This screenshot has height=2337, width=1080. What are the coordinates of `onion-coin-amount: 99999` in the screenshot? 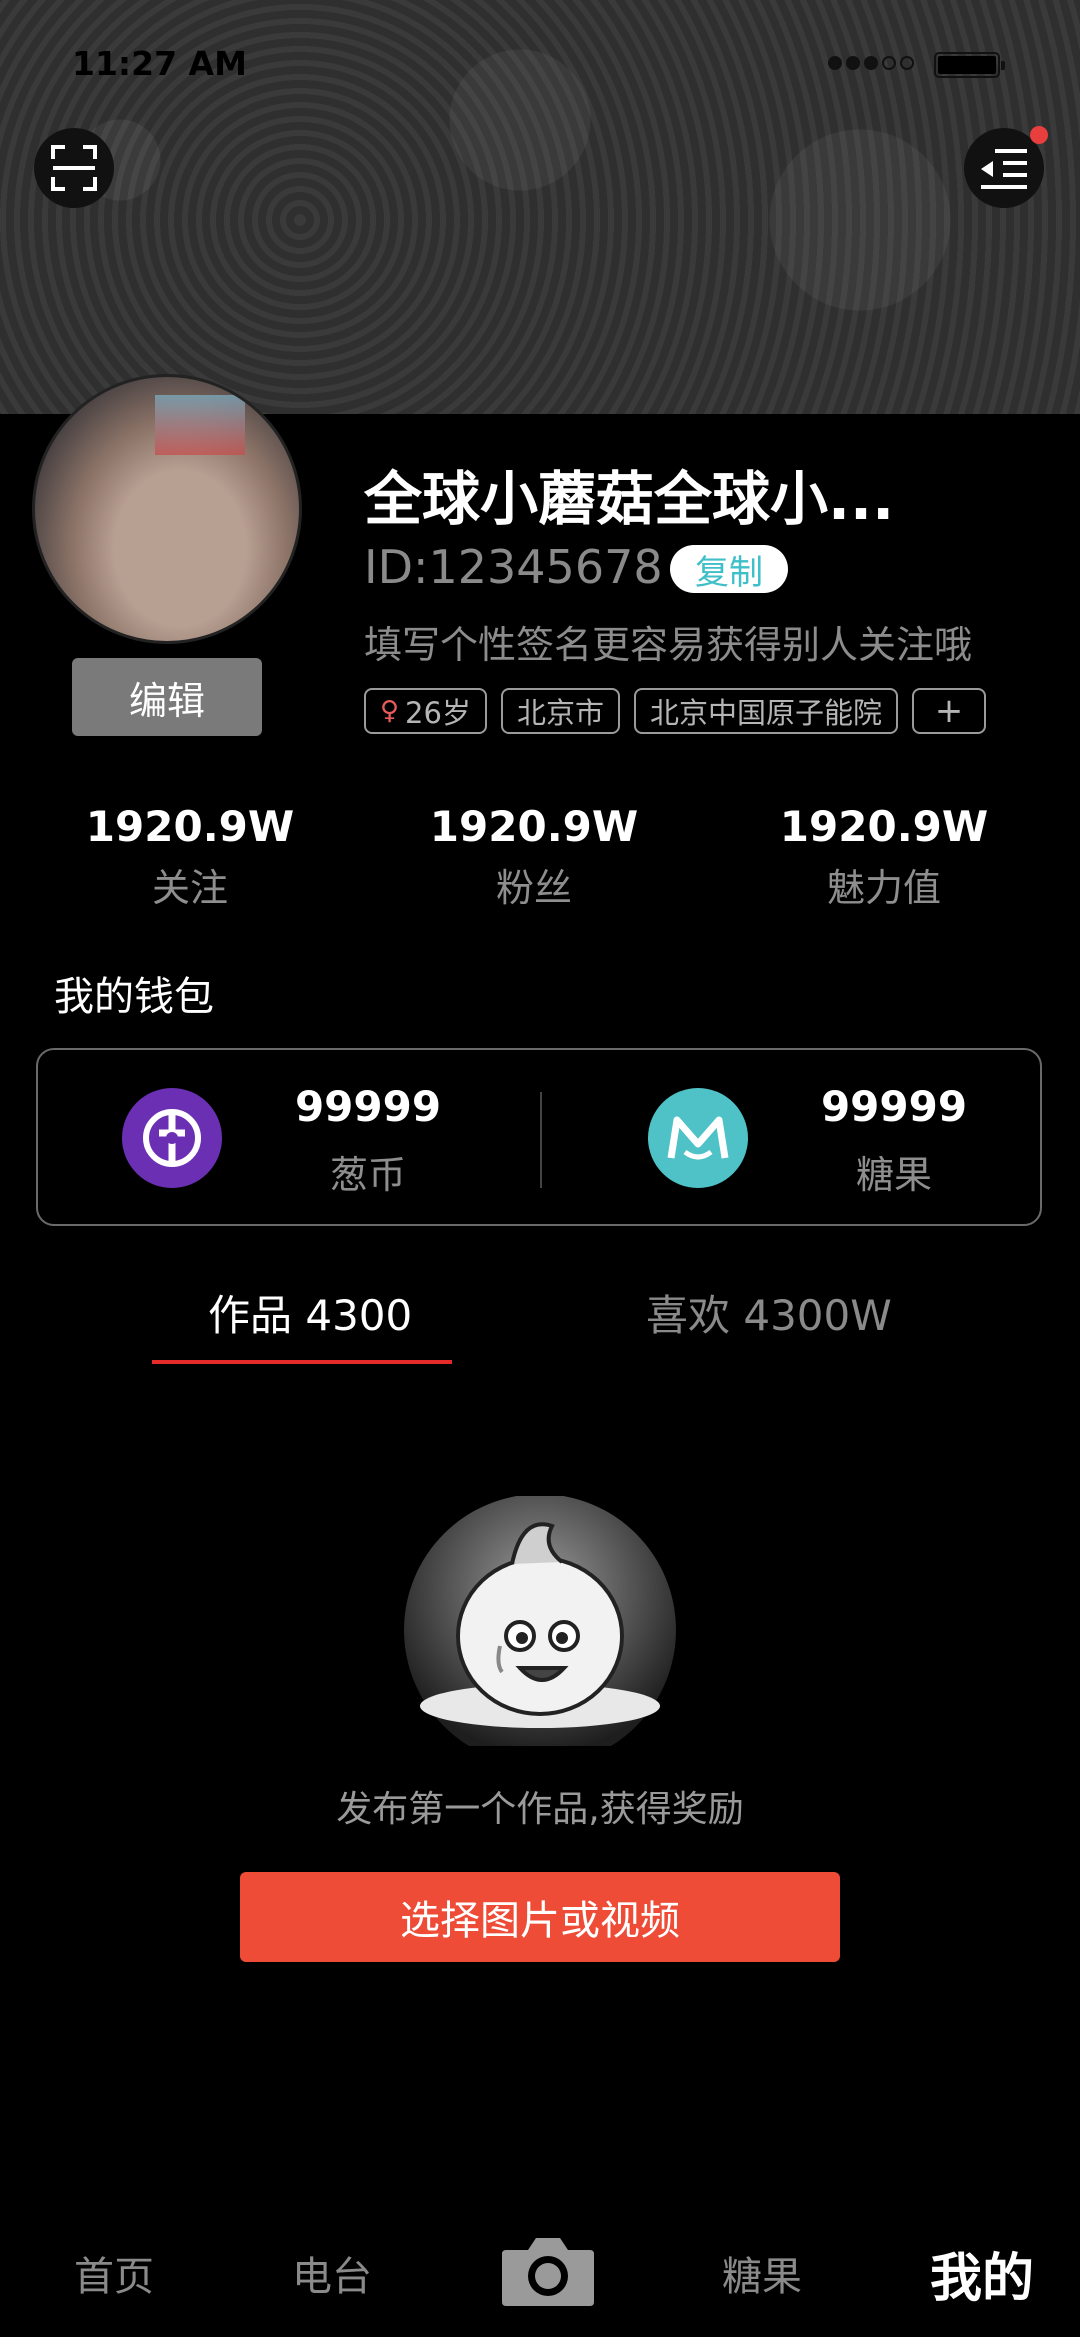 It's located at (368, 1106).